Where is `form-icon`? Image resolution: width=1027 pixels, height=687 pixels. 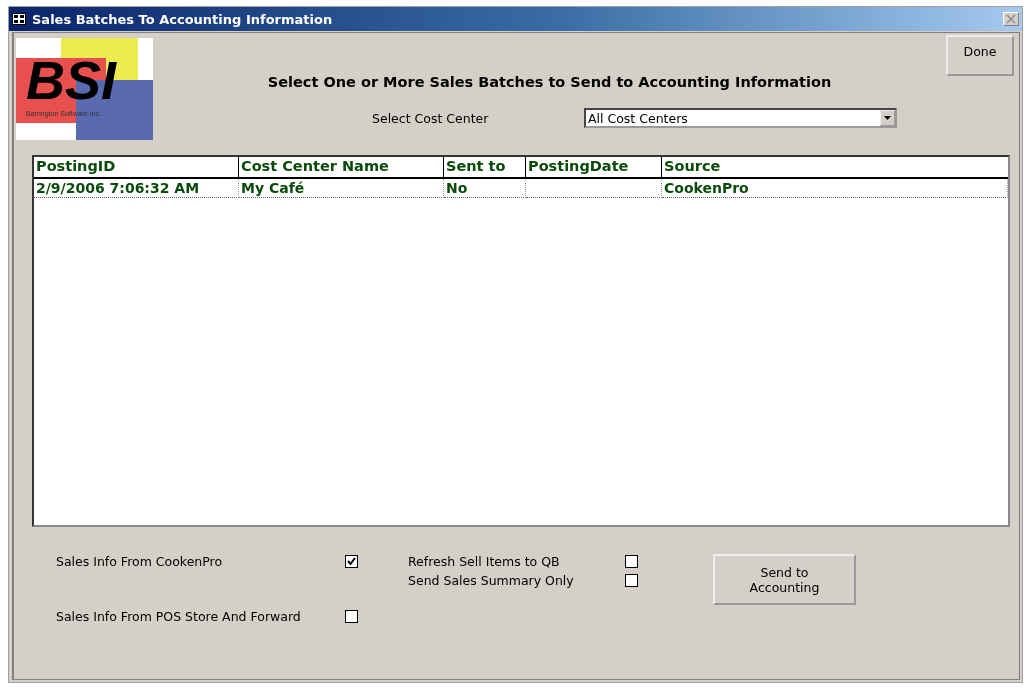 form-icon is located at coordinates (19, 19).